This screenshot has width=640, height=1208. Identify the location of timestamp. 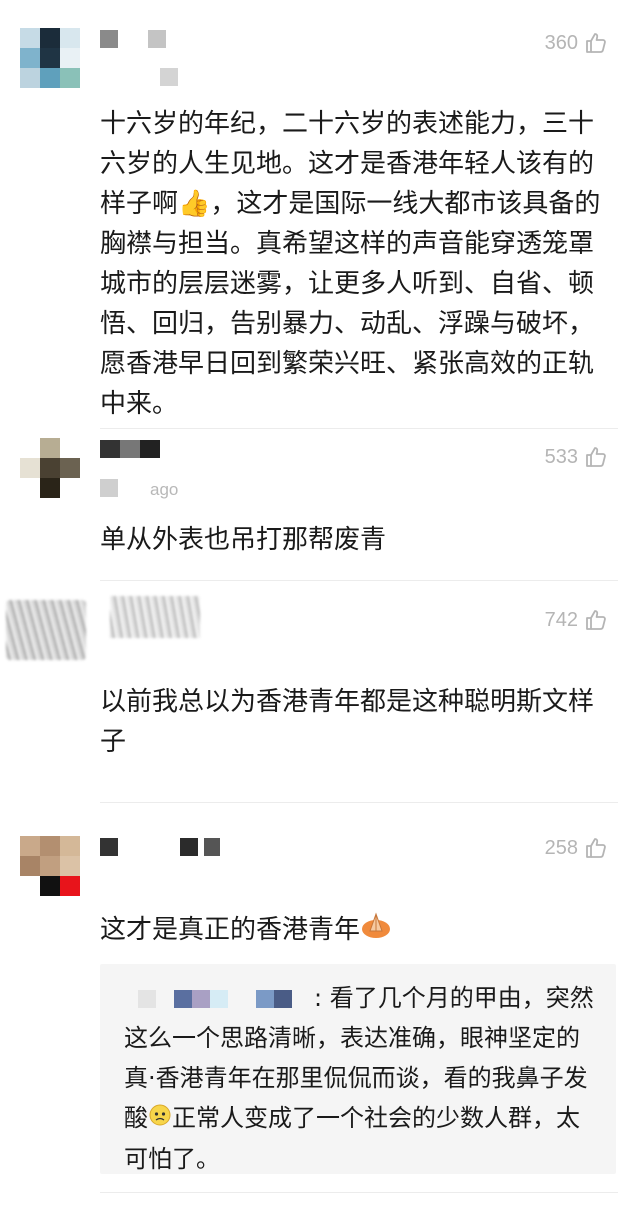
(169, 77).